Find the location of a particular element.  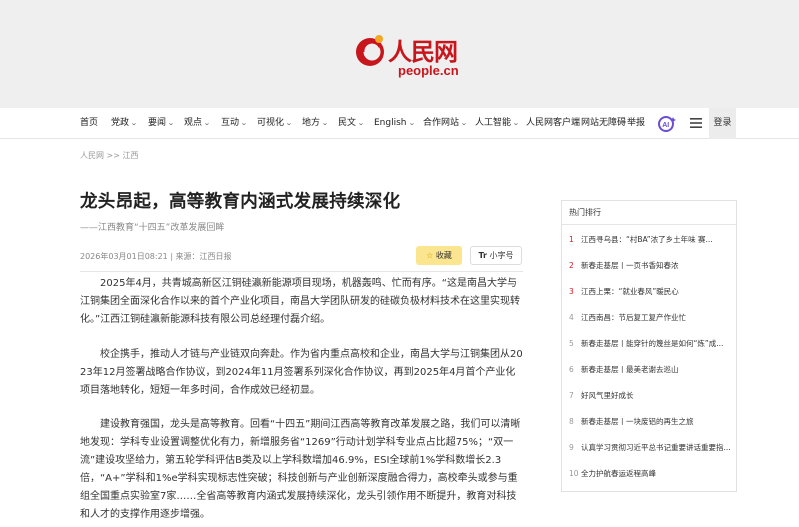

nav-label: 举报 is located at coordinates (636, 123).